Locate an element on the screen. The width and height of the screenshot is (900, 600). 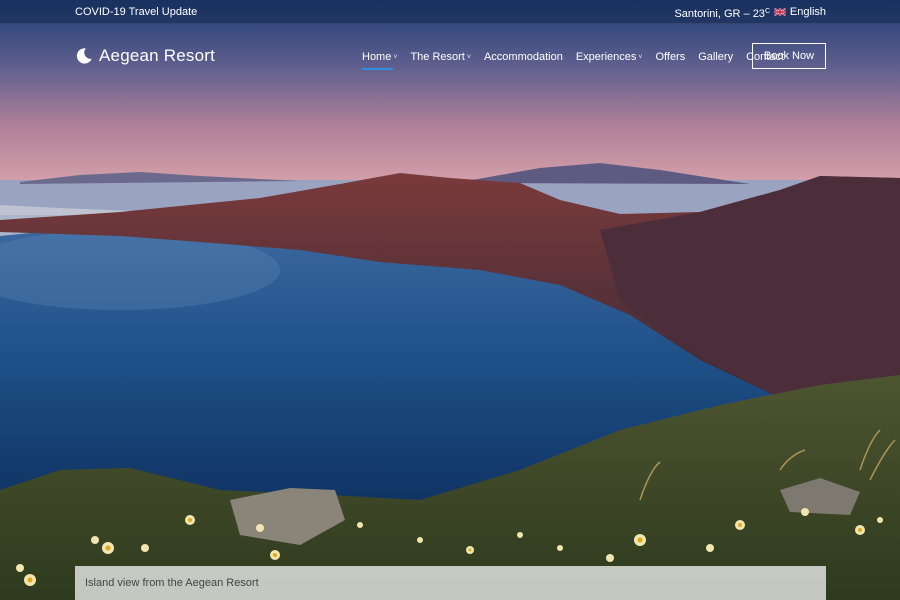
nav-item-gallery: Gallery is located at coordinates (715, 57).